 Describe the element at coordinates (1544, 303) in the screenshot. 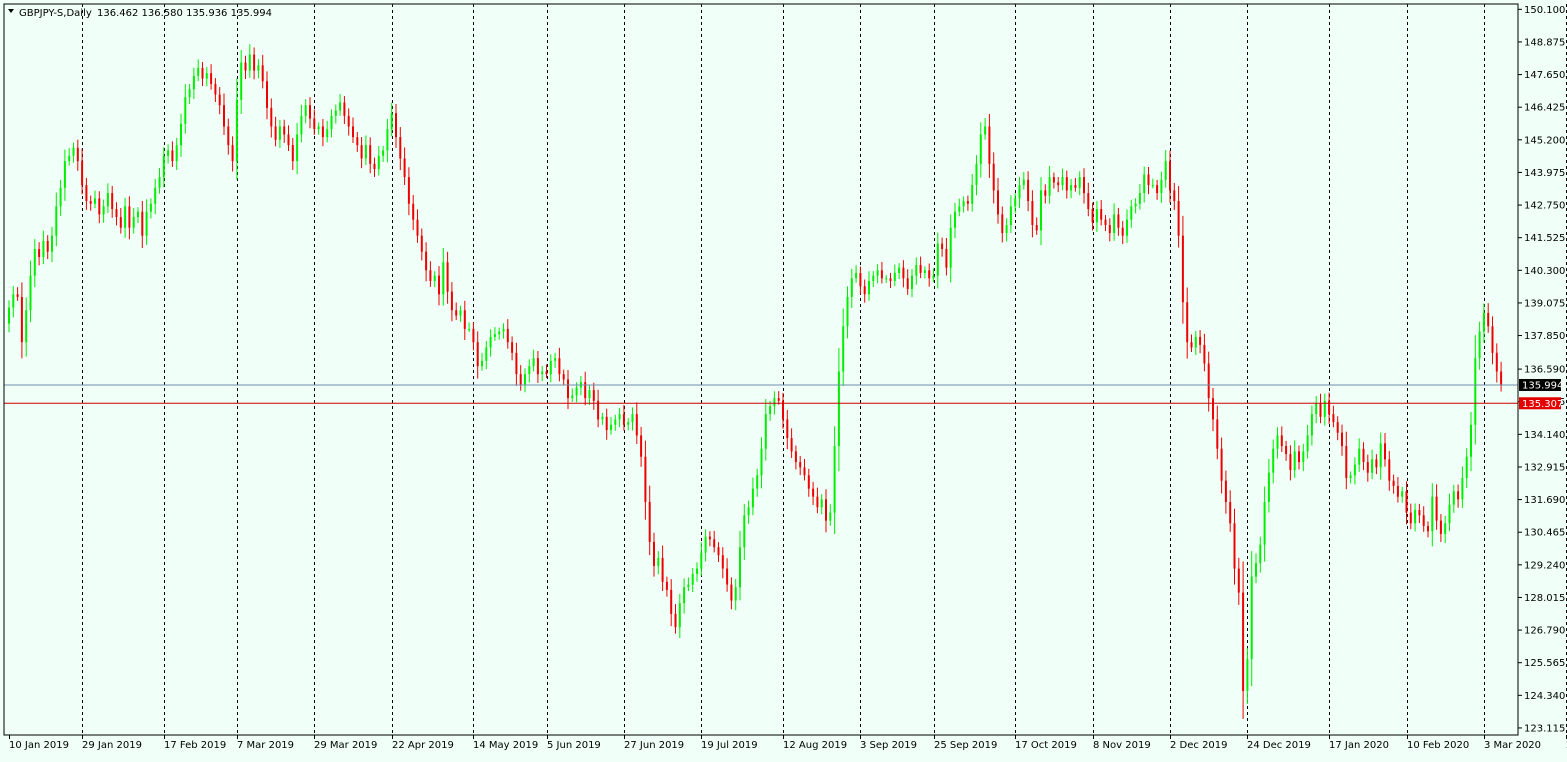

I see `y-tick-label: 139.075` at that location.